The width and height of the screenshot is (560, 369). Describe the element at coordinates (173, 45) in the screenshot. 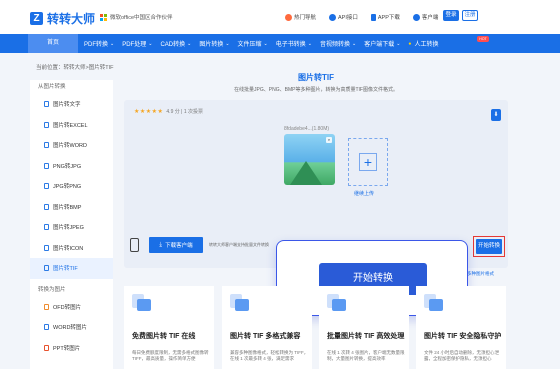

I see `nav-item-label: CAD转换` at that location.